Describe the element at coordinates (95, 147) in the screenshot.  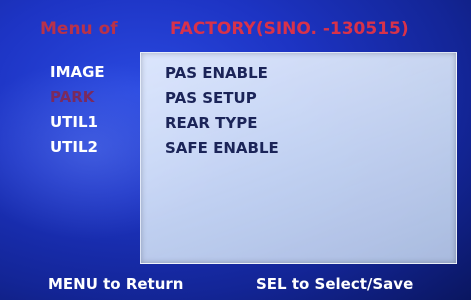
I see `sidebar-item-util2: UTIL2` at that location.